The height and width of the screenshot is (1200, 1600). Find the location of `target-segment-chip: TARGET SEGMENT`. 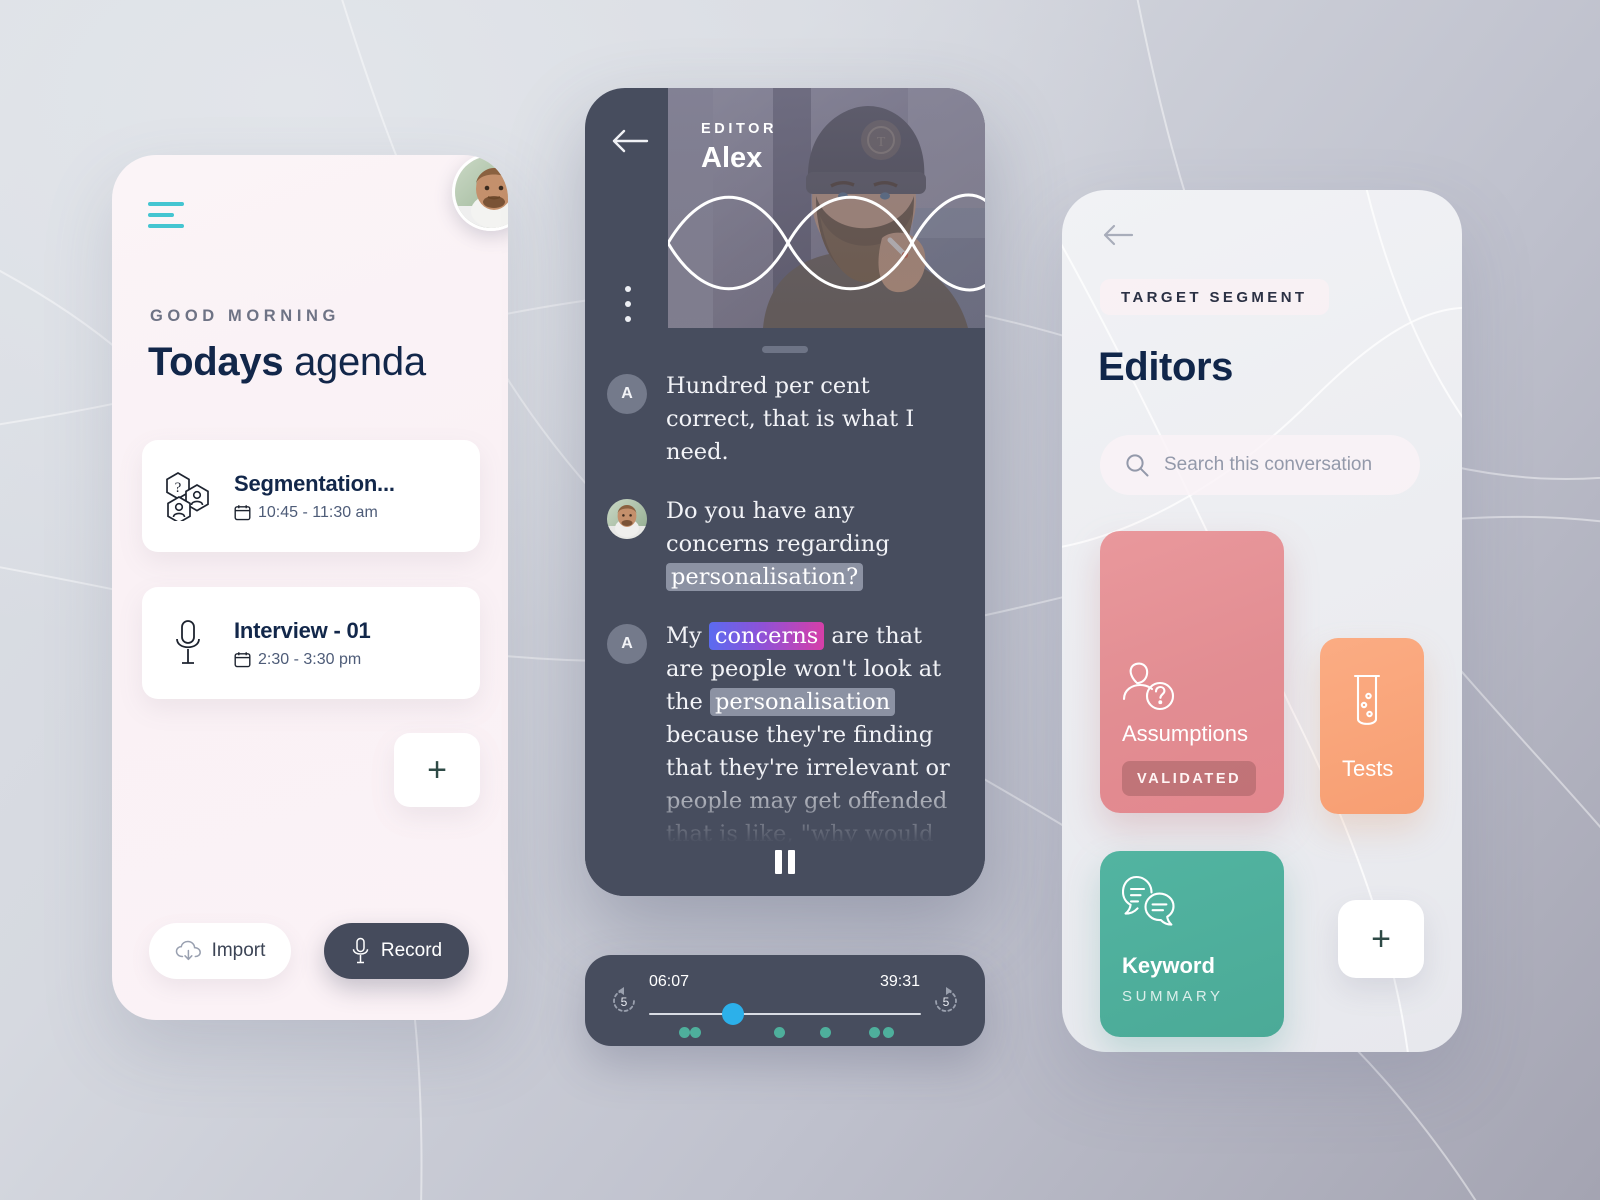

target-segment-chip: TARGET SEGMENT is located at coordinates (1214, 297).